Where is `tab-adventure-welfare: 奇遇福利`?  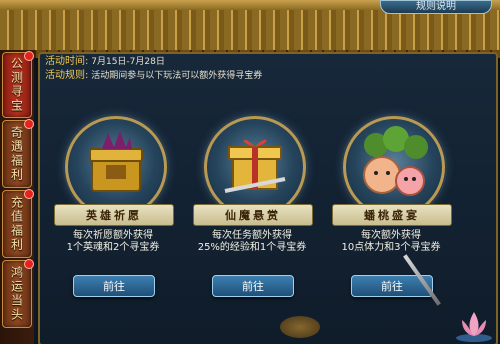
tab-adventure-welfare: 奇遇福利 is located at coordinates (18, 153).